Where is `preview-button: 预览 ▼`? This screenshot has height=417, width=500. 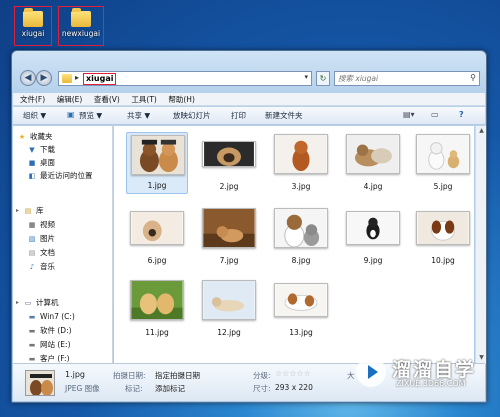 preview-button: 预览 ▼ is located at coordinates (90, 116).